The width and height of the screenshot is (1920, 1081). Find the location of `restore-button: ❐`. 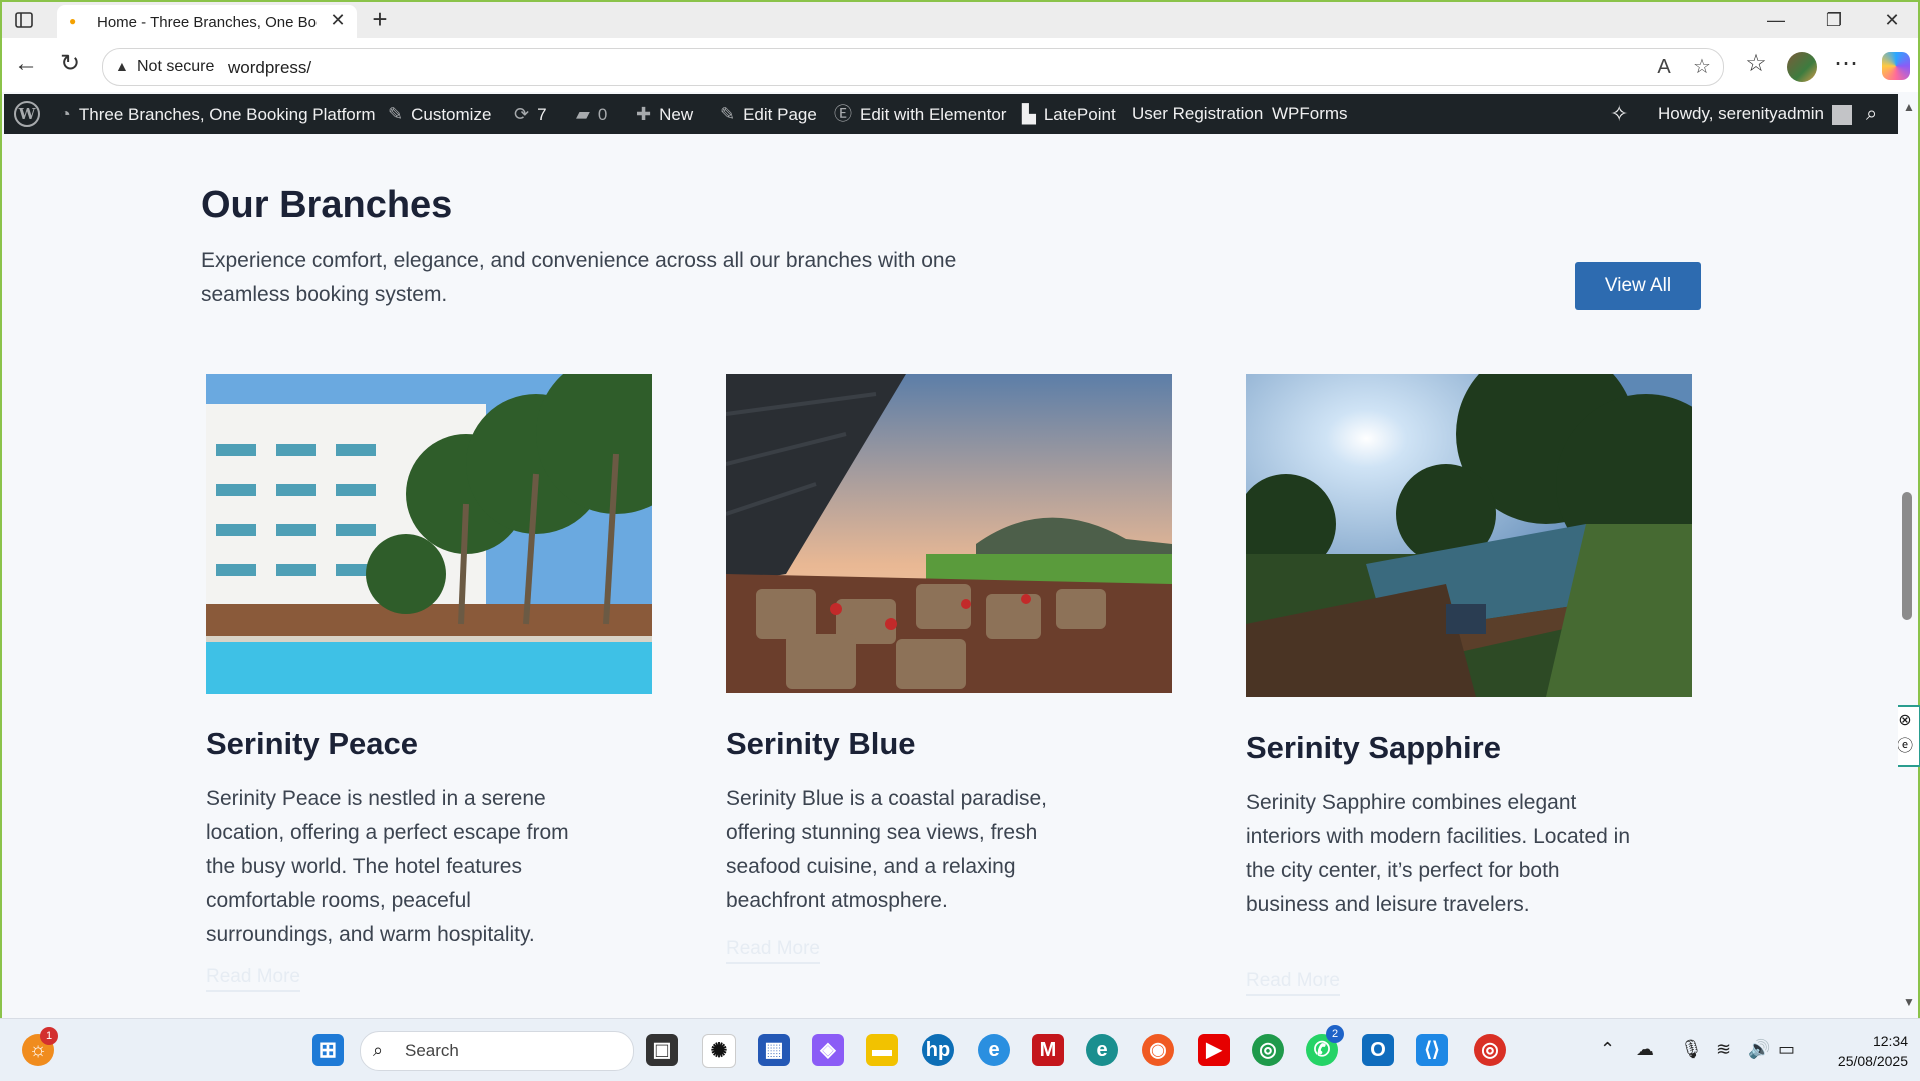

restore-button: ❐ is located at coordinates (1834, 20).